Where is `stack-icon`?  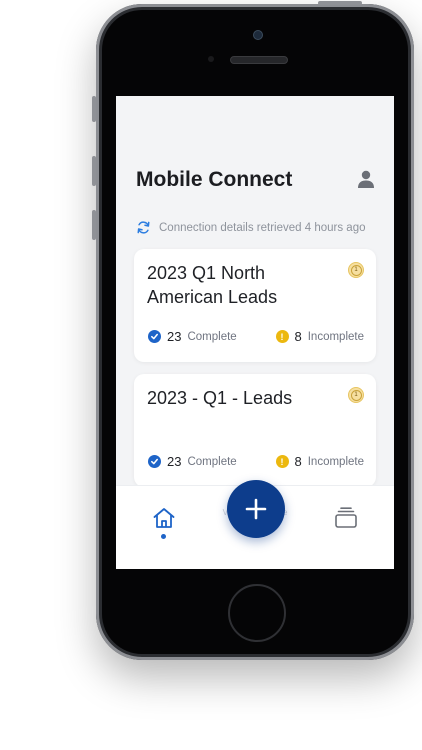 stack-icon is located at coordinates (346, 520).